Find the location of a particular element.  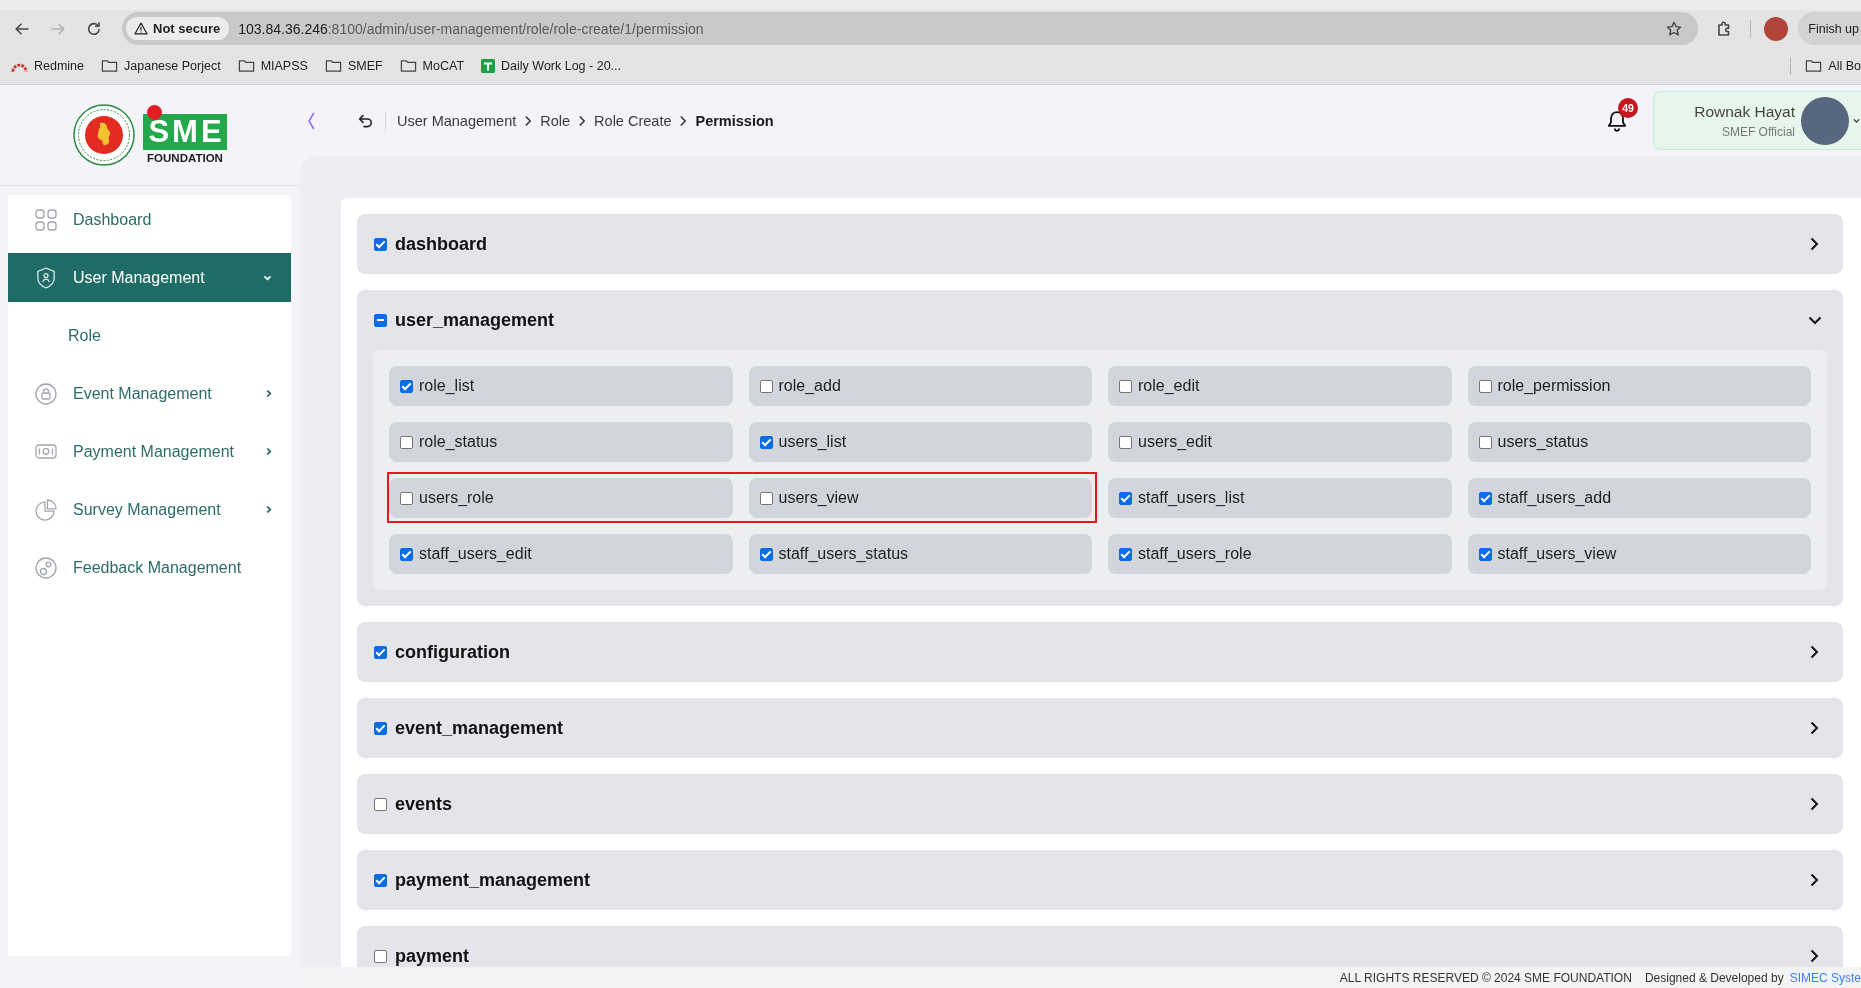

address-bar: Not secure 103.84.36.246:8100/admin/user-management/role/role-create/1/permission is located at coordinates (910, 28).